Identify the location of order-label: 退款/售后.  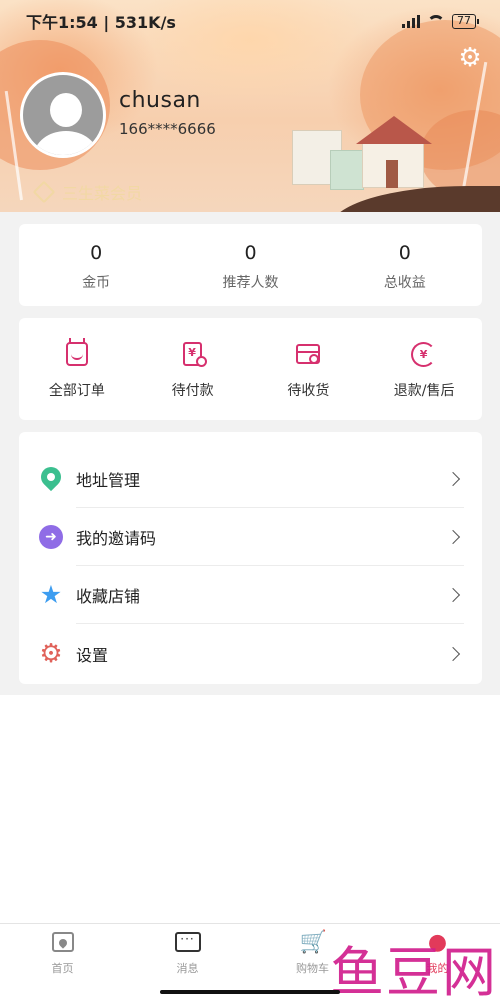
(424, 391).